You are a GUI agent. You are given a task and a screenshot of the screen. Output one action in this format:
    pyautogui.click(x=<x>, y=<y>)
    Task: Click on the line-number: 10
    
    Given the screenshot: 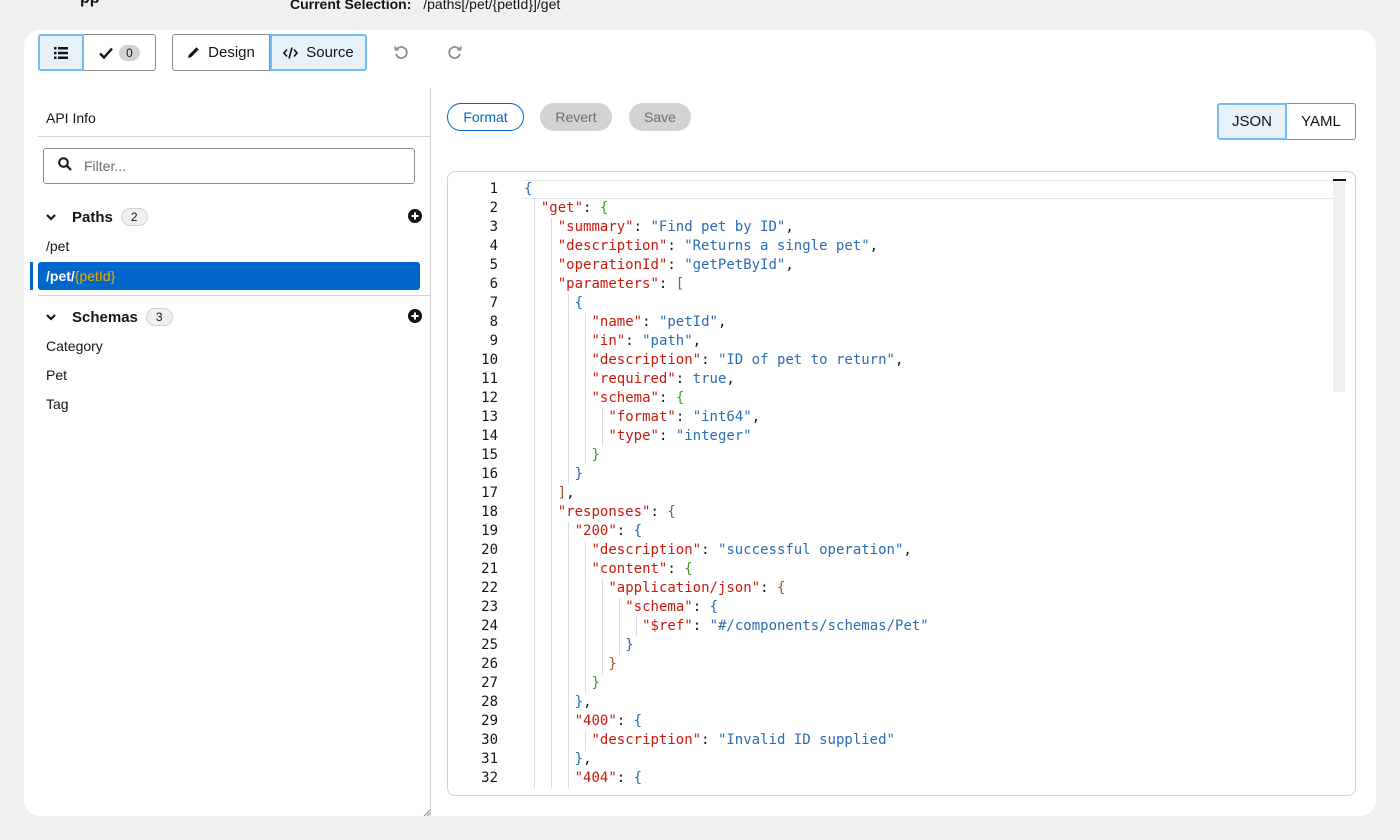 What is the action you would take?
    pyautogui.click(x=489, y=360)
    